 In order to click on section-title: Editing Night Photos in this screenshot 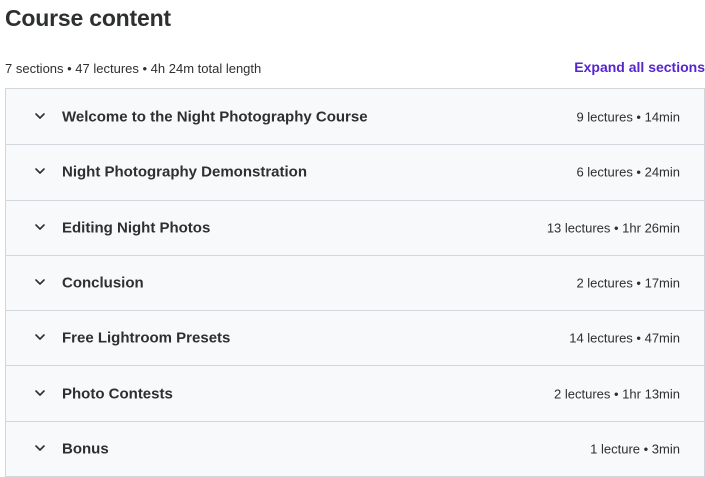, I will do `click(136, 228)`.